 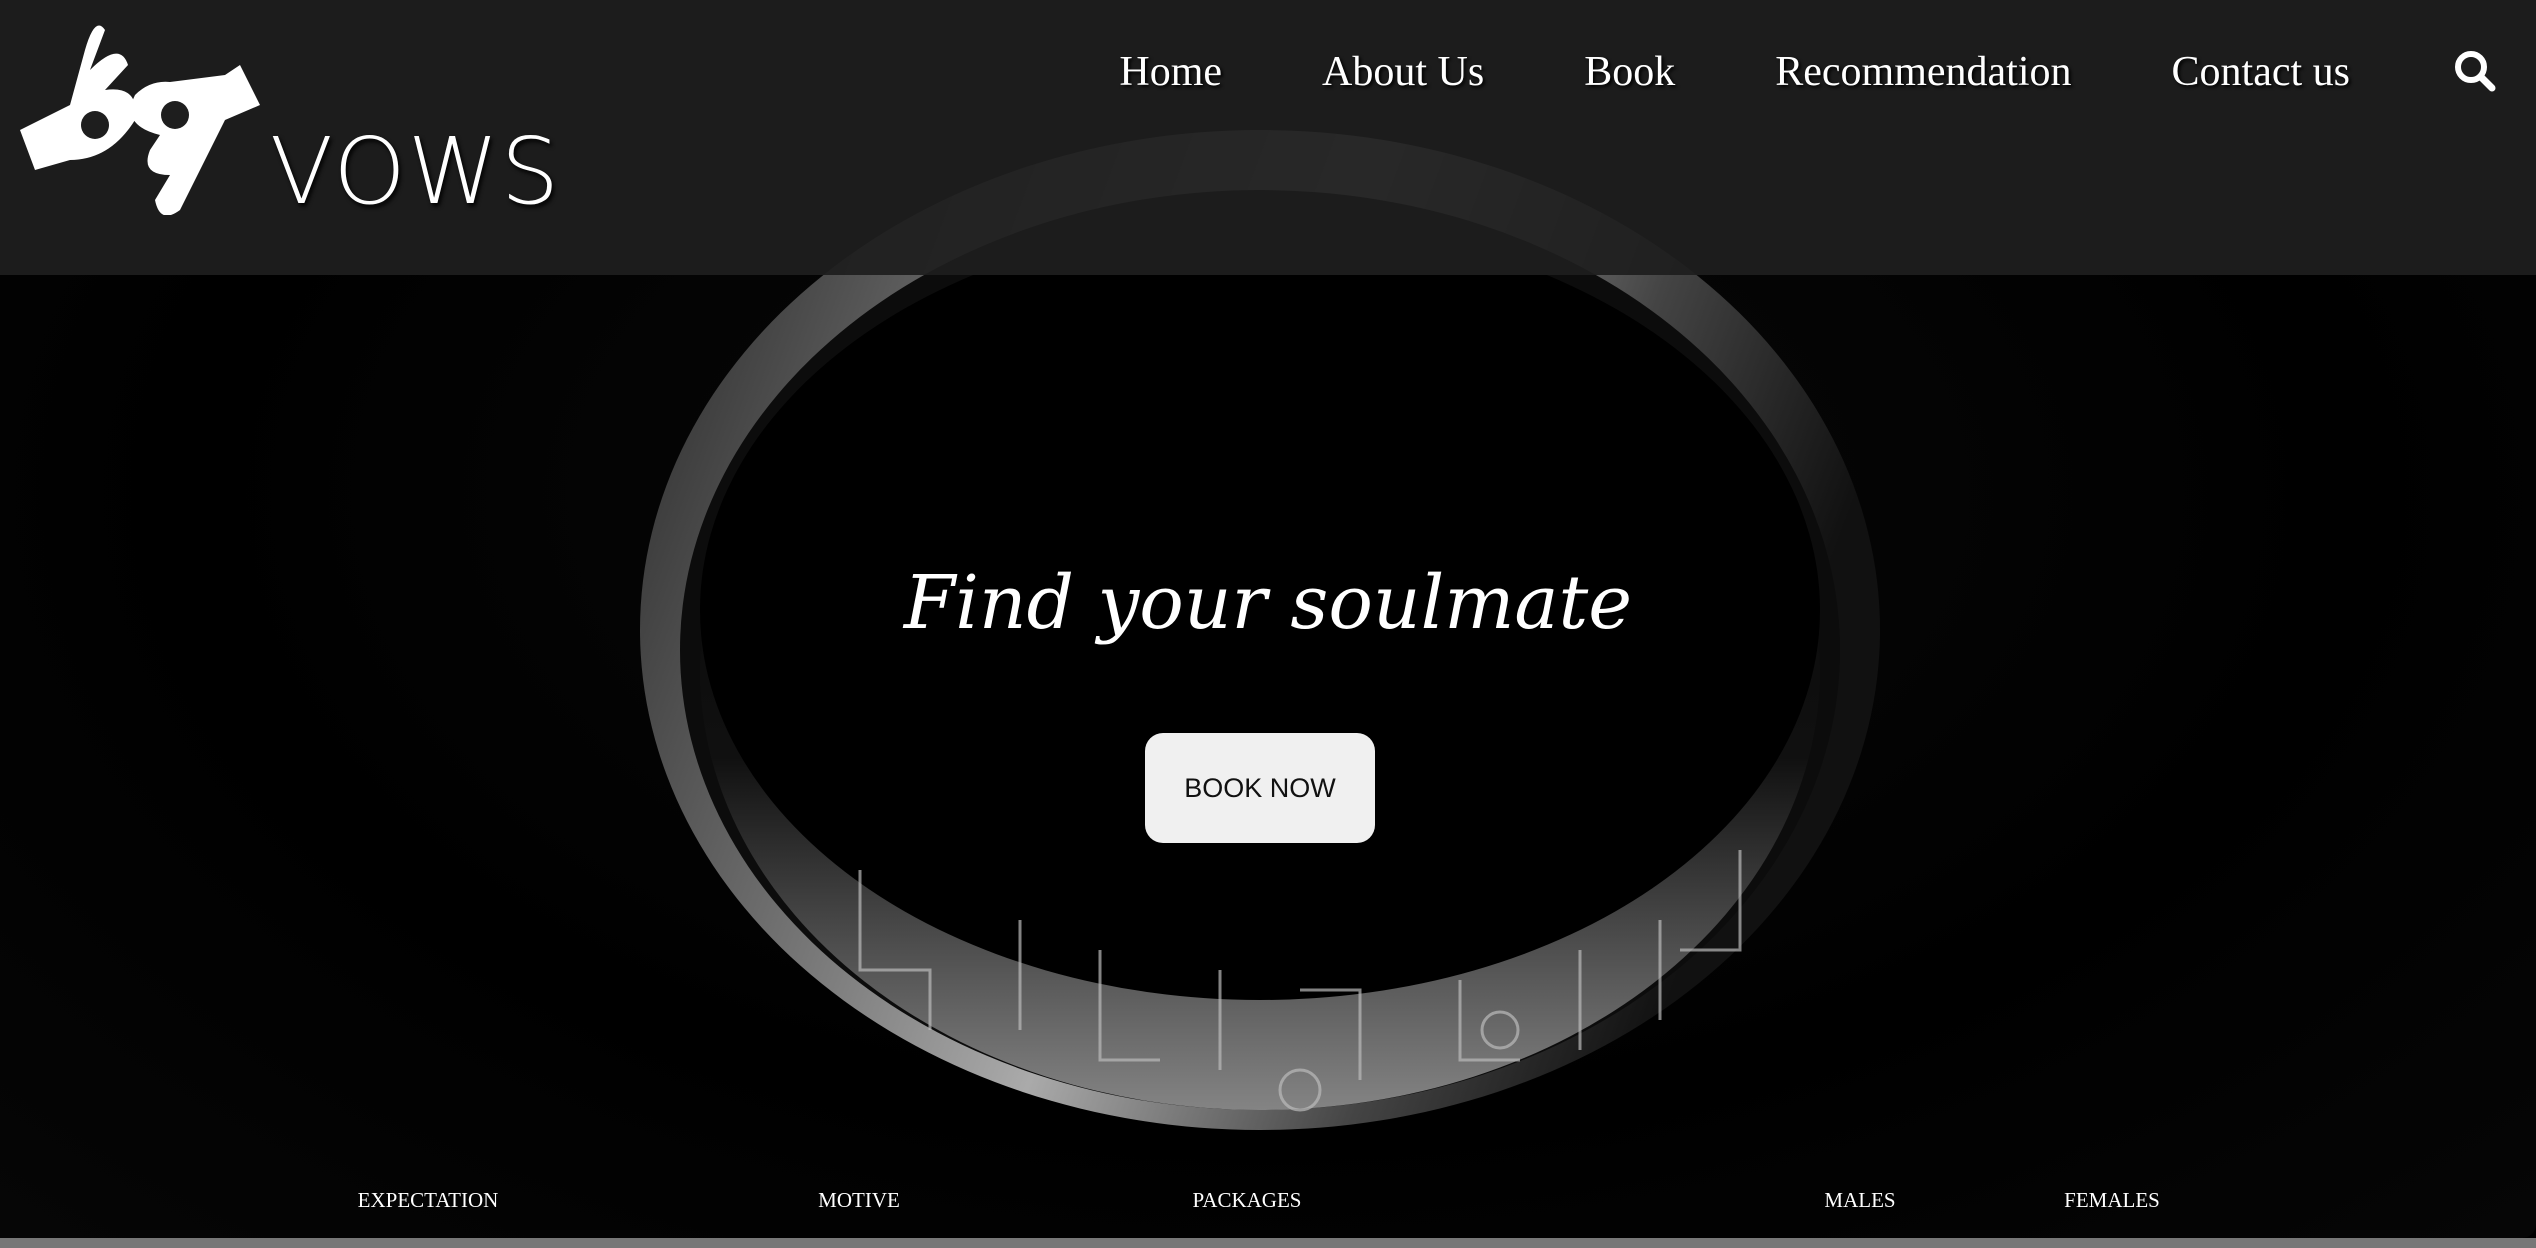 I want to click on nav-home: Home, so click(x=1170, y=72).